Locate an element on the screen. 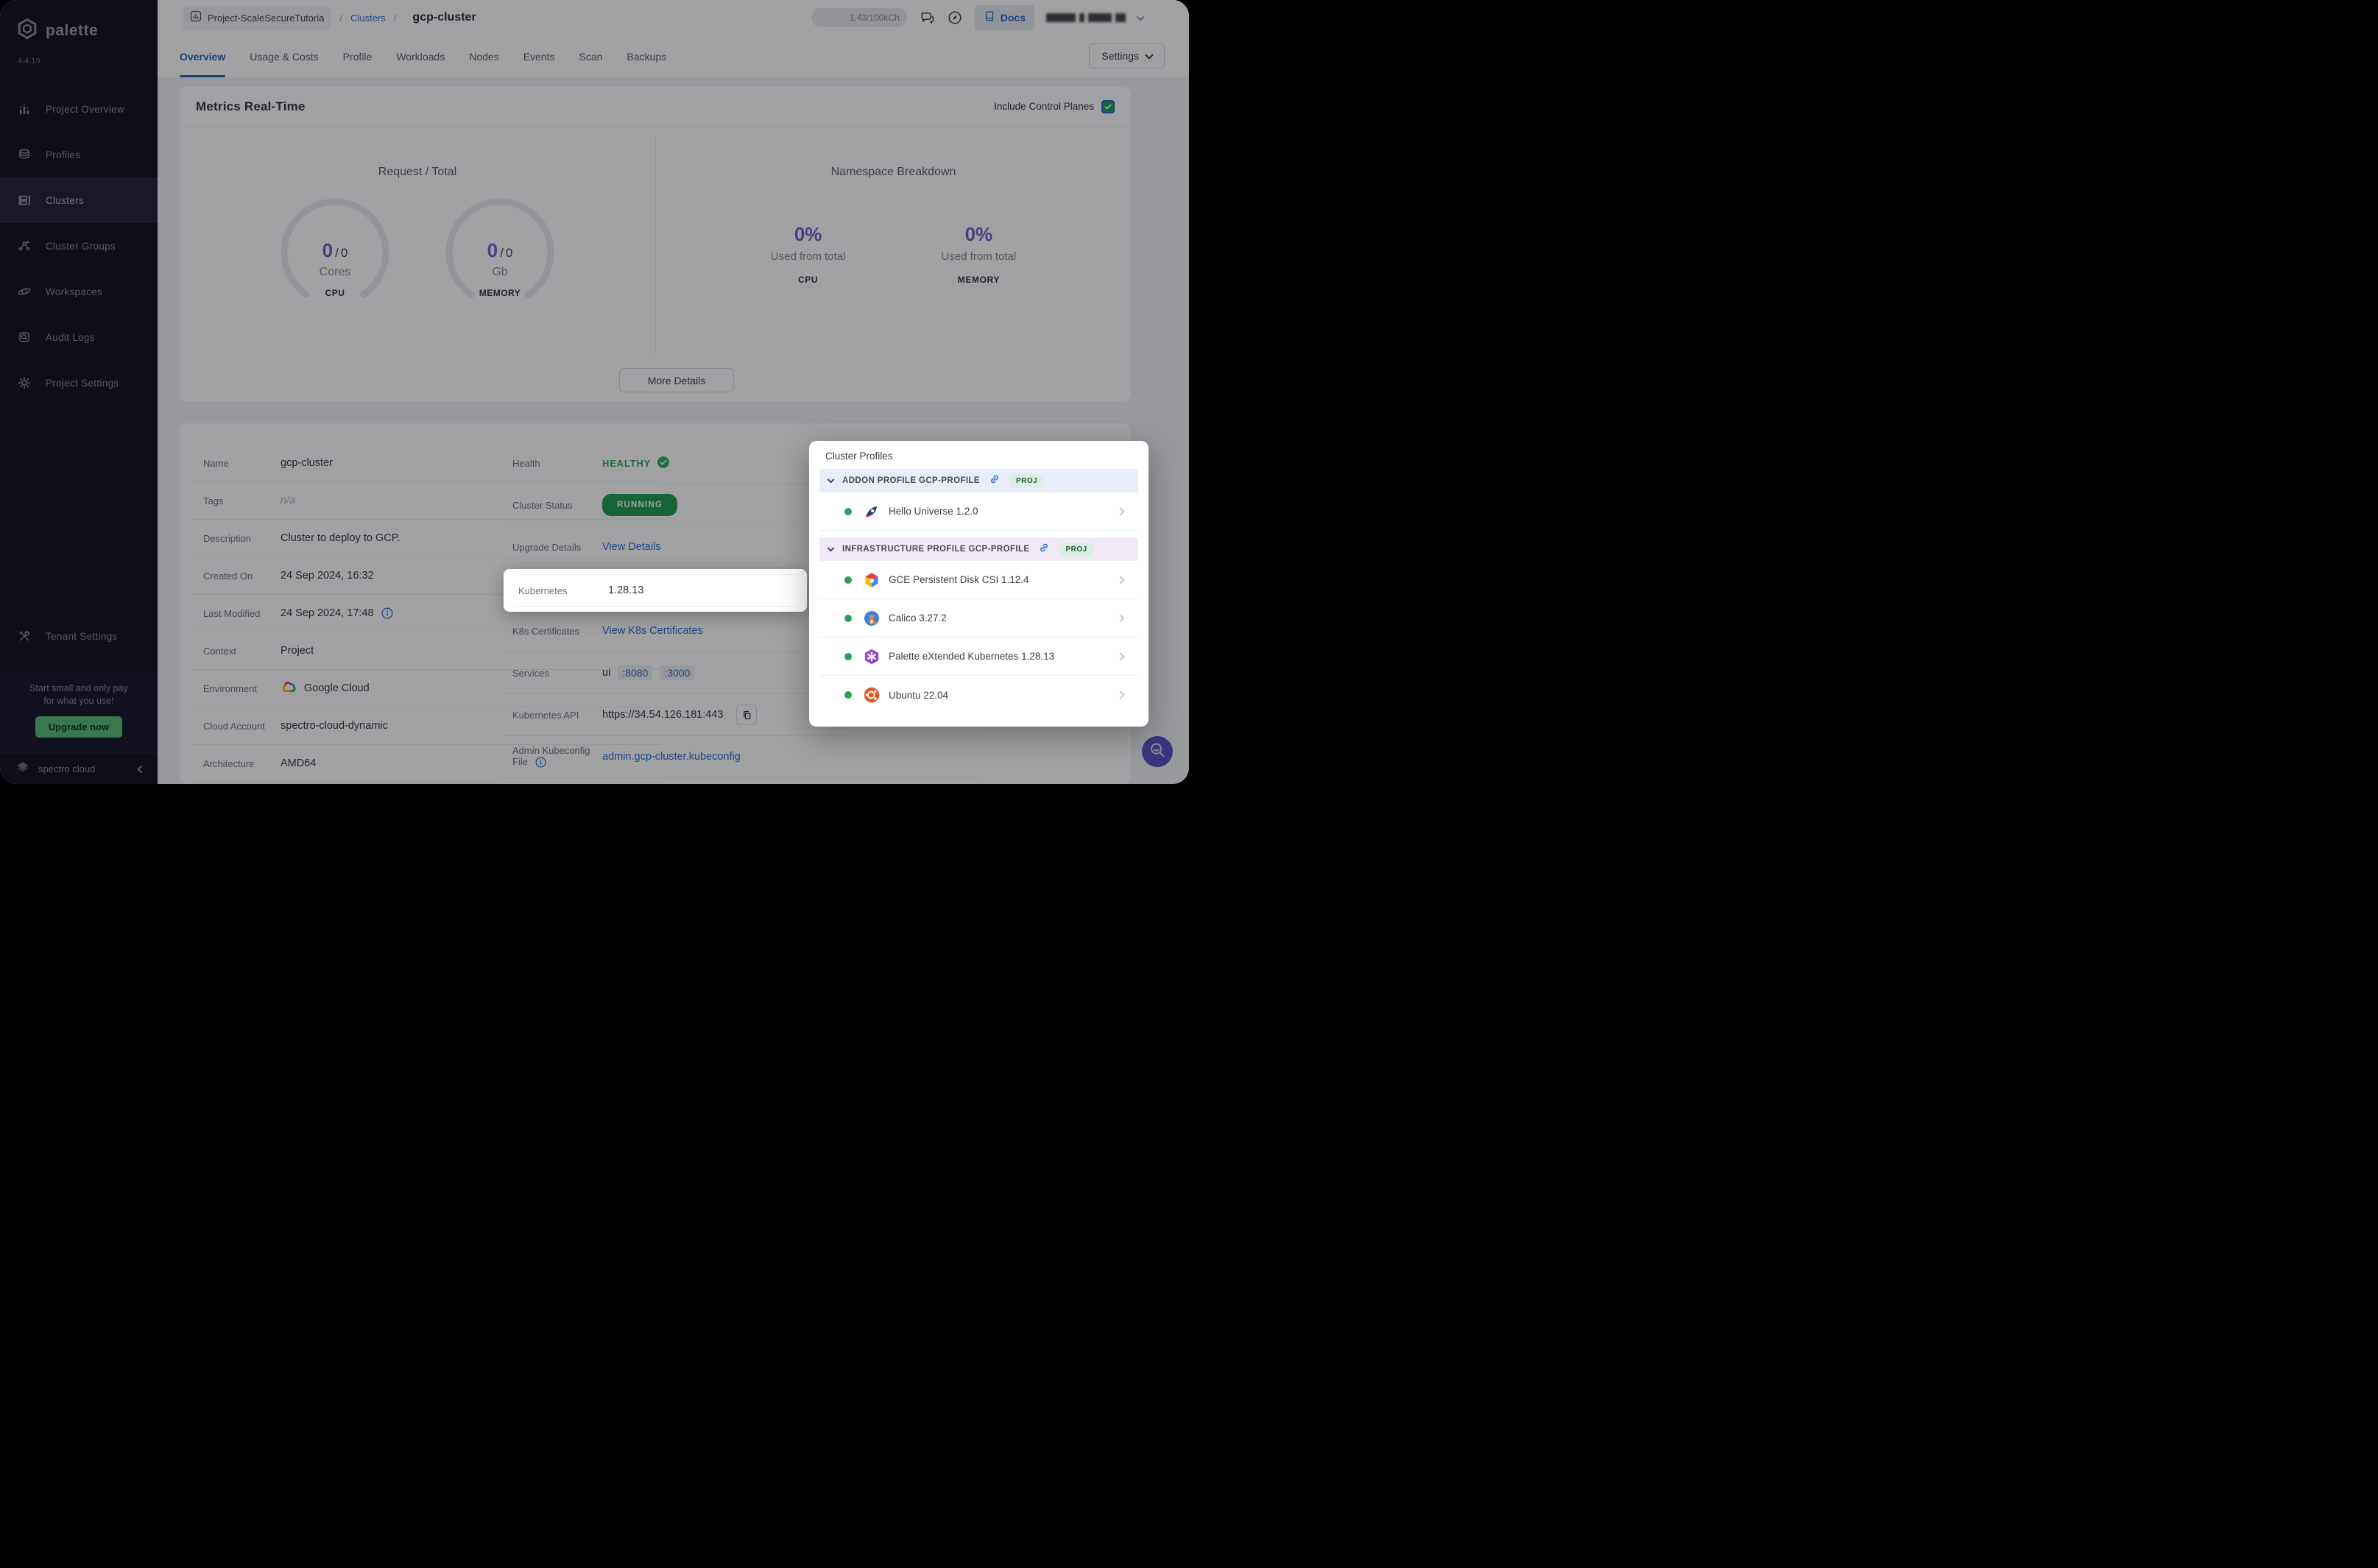 This screenshot has height=1568, width=2378. sidebar-item-project-settings: Project Settings is located at coordinates (79, 383).